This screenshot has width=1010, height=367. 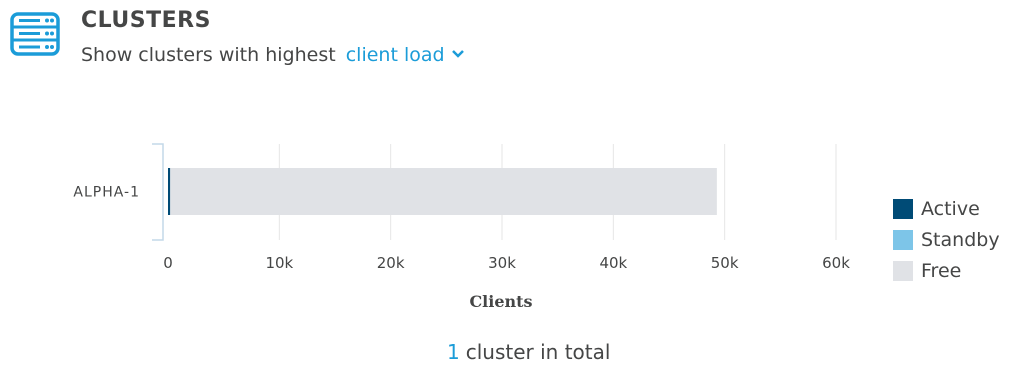 I want to click on chevron-down-icon, so click(x=457, y=53).